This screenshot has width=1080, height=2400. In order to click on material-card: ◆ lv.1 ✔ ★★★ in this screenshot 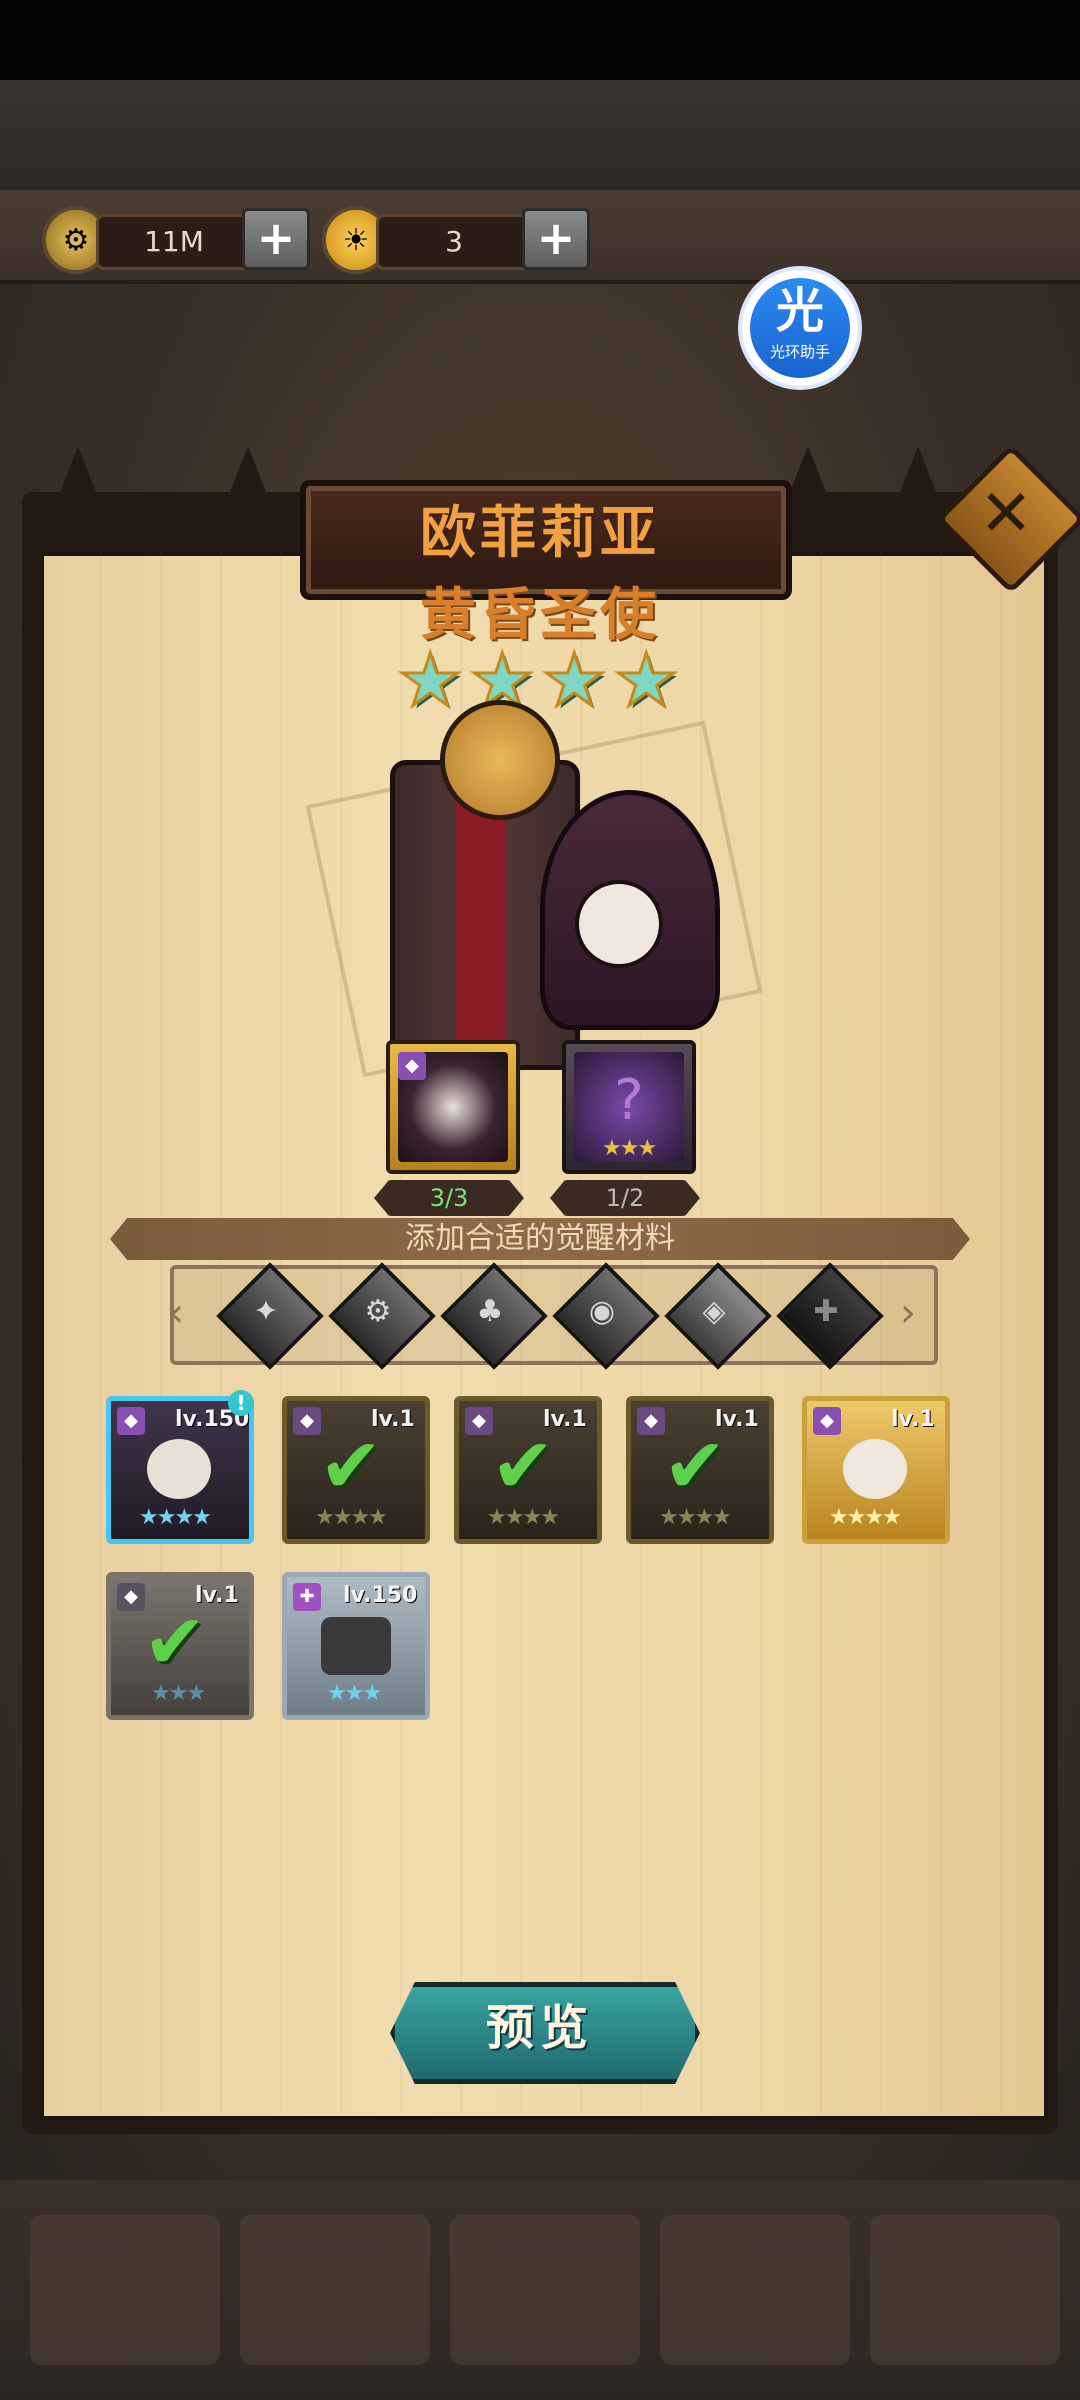, I will do `click(180, 1646)`.